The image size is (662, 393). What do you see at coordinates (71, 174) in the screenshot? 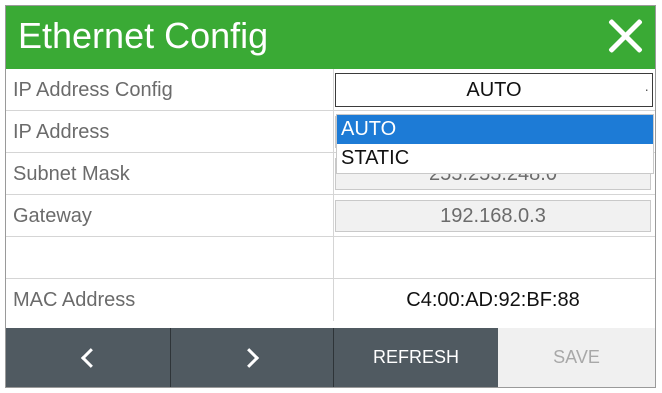
I see `row-label: Subnet Mask` at bounding box center [71, 174].